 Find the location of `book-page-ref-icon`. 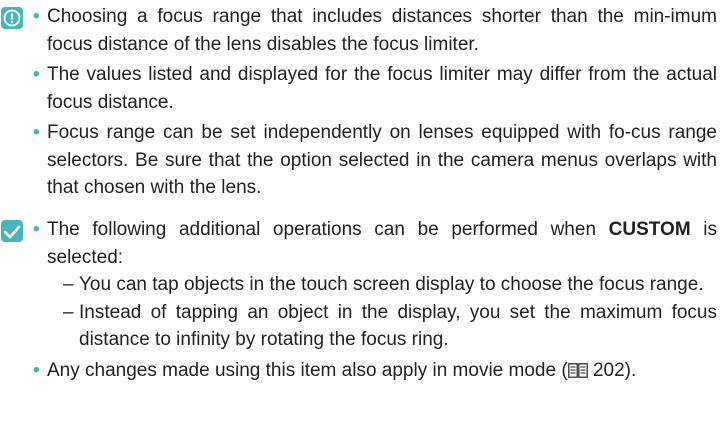

book-page-ref-icon is located at coordinates (577, 368).